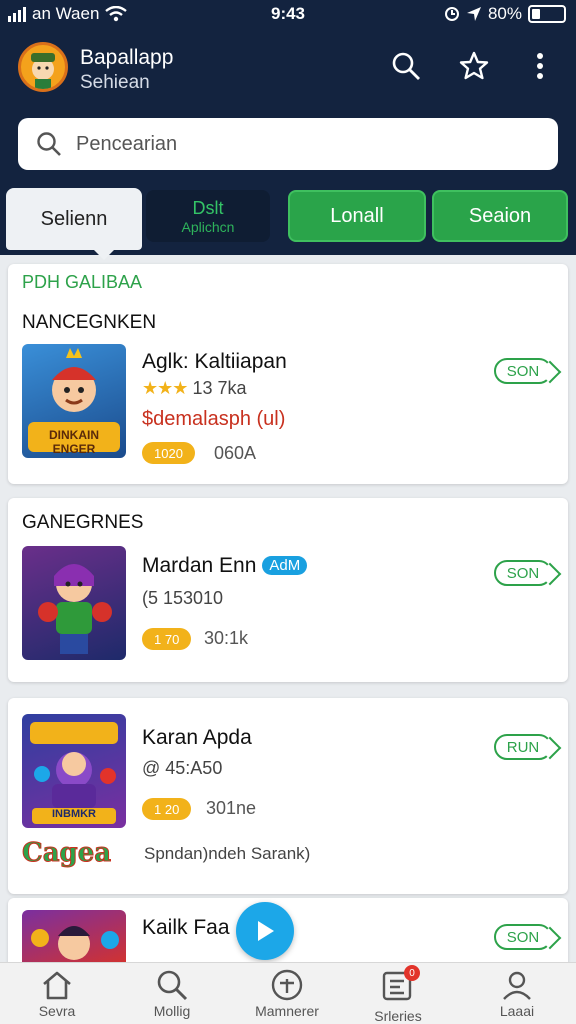 The image size is (576, 1024). I want to click on manager-icon, so click(287, 985).